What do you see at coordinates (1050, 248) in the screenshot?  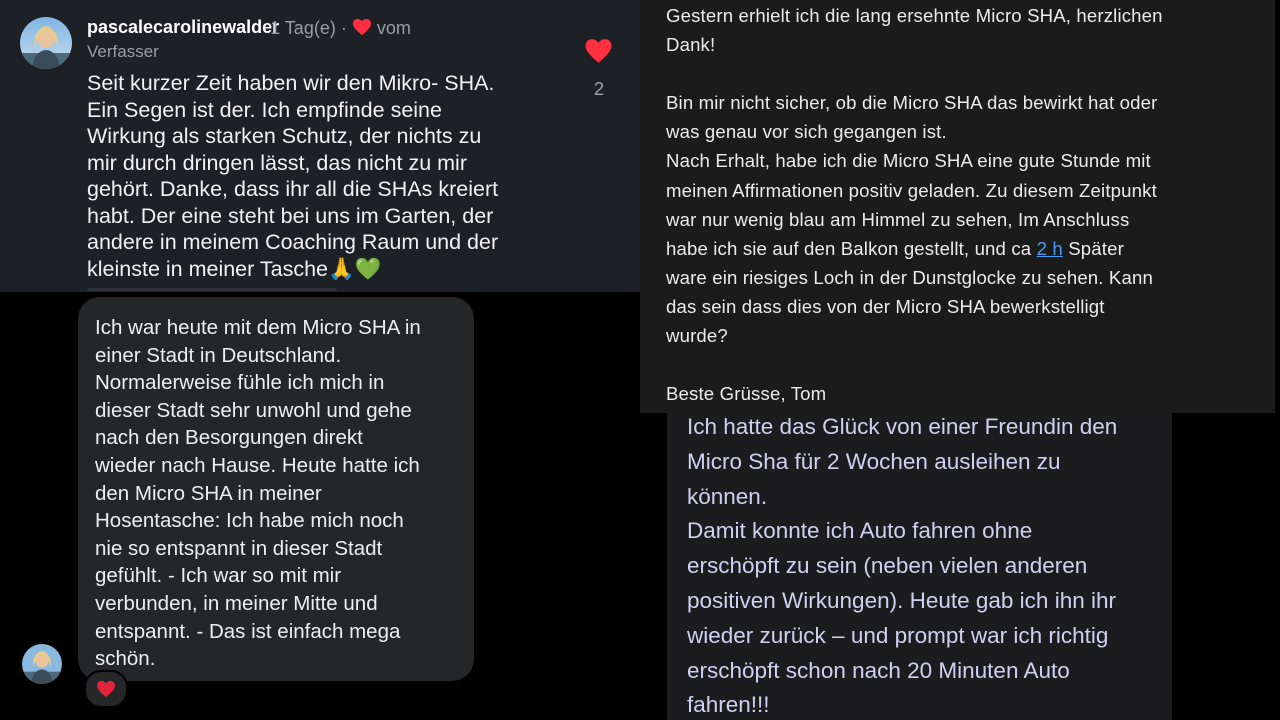 I see `duration-link: 2 h` at bounding box center [1050, 248].